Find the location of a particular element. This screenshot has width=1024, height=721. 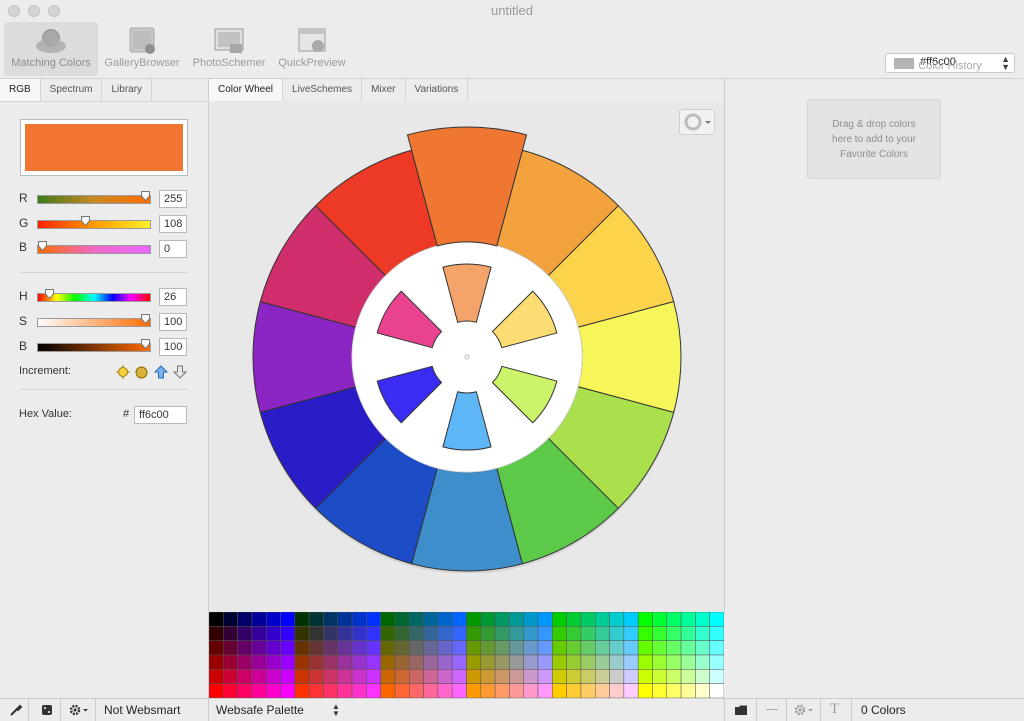

sun-icon is located at coordinates (123, 372).